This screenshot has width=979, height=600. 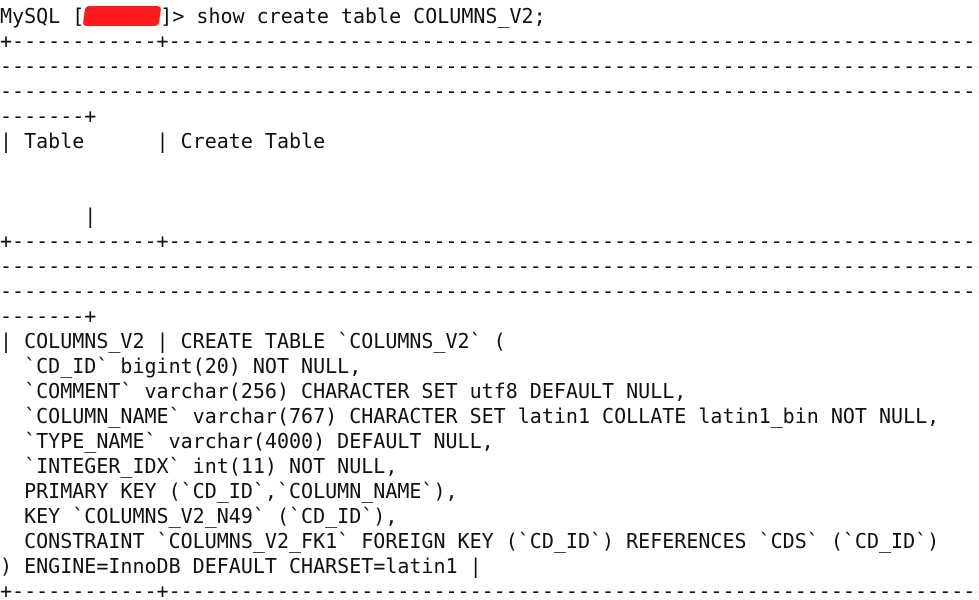 What do you see at coordinates (181, 366) in the screenshot?
I see `ddl-line: `CD_ID` bigint(20) NOT NULL,` at bounding box center [181, 366].